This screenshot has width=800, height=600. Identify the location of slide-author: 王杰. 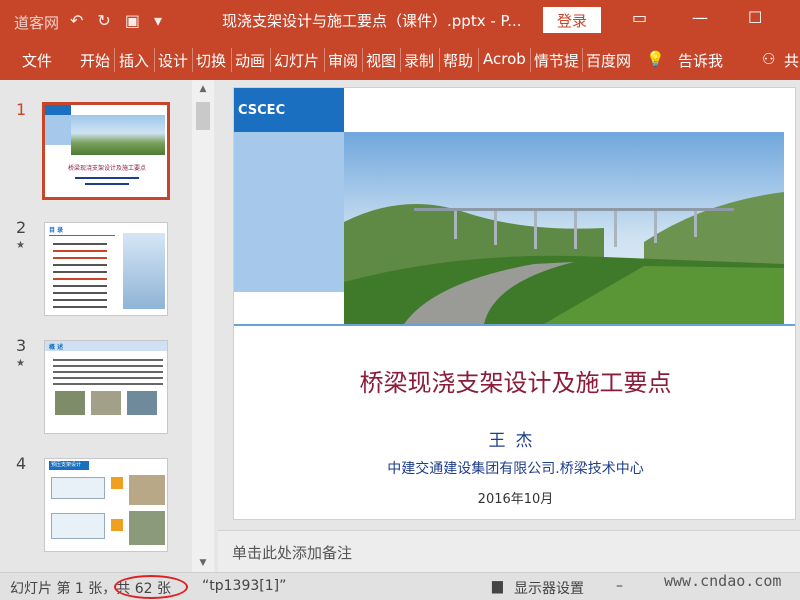
(514, 438).